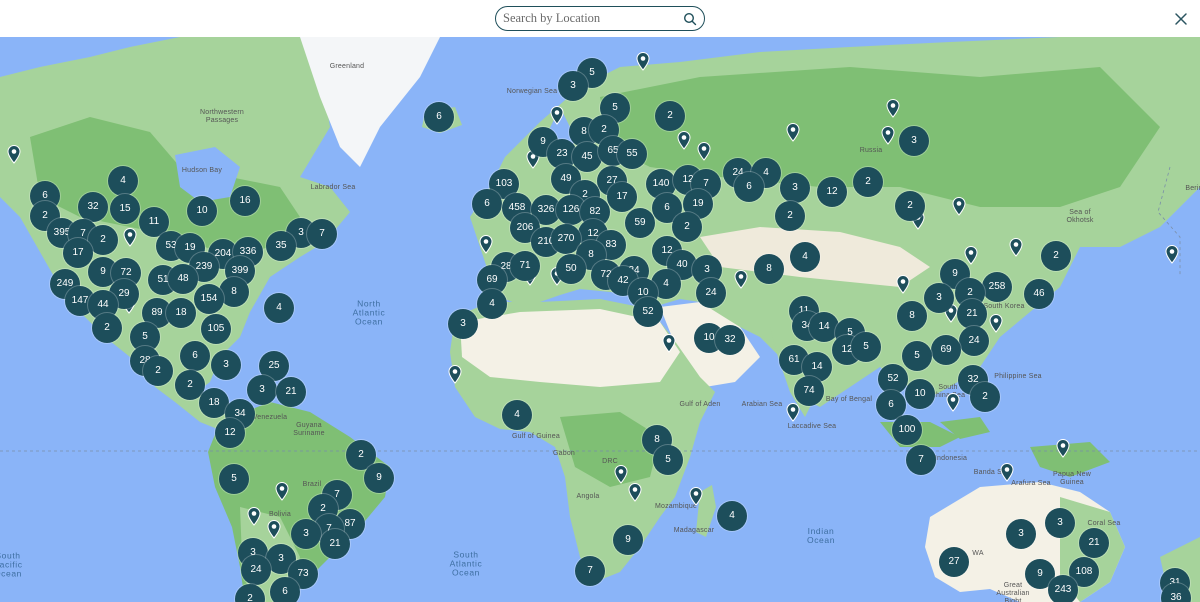 The width and height of the screenshot is (1200, 602). I want to click on location-cluster: 46, so click(1039, 294).